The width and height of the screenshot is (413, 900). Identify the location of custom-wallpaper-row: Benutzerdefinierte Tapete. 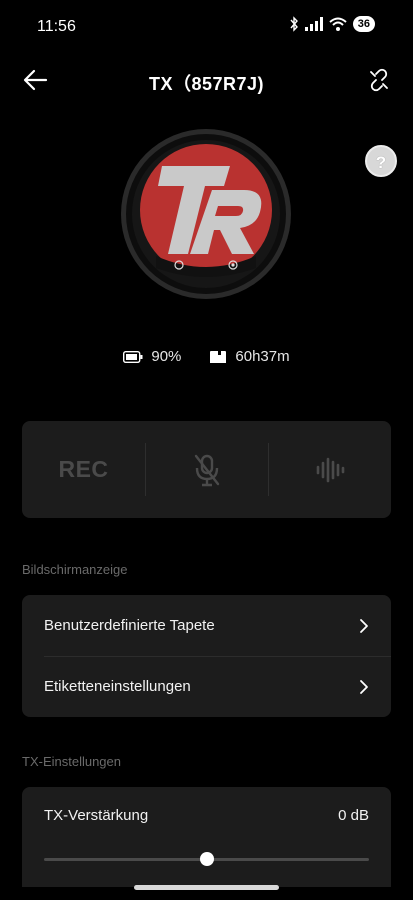
(206, 625).